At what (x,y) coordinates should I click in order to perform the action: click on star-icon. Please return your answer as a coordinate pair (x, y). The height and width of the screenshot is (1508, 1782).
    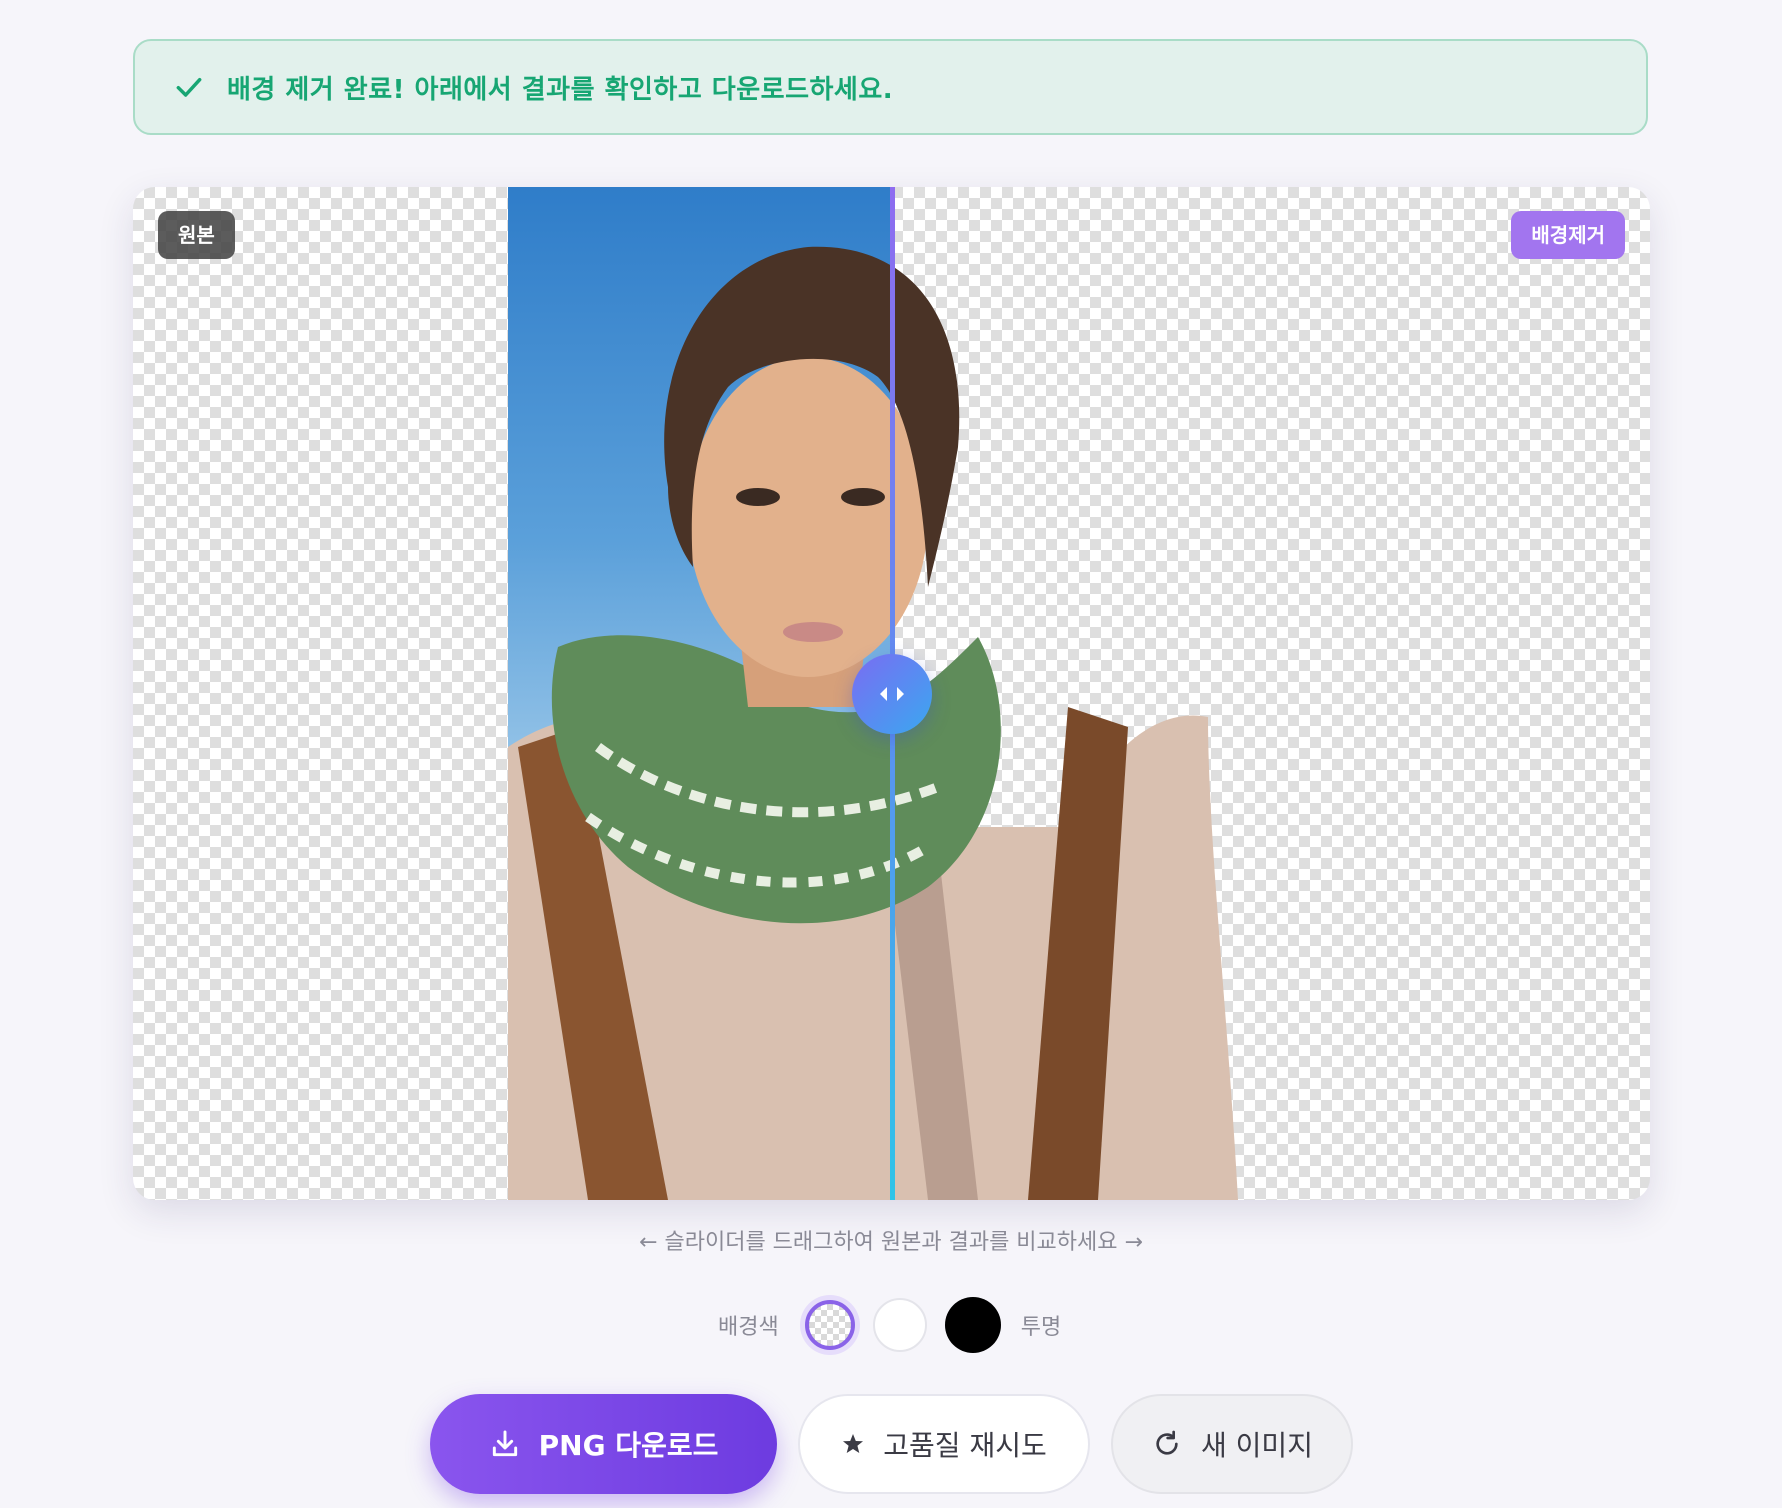
    Looking at the image, I should click on (853, 1443).